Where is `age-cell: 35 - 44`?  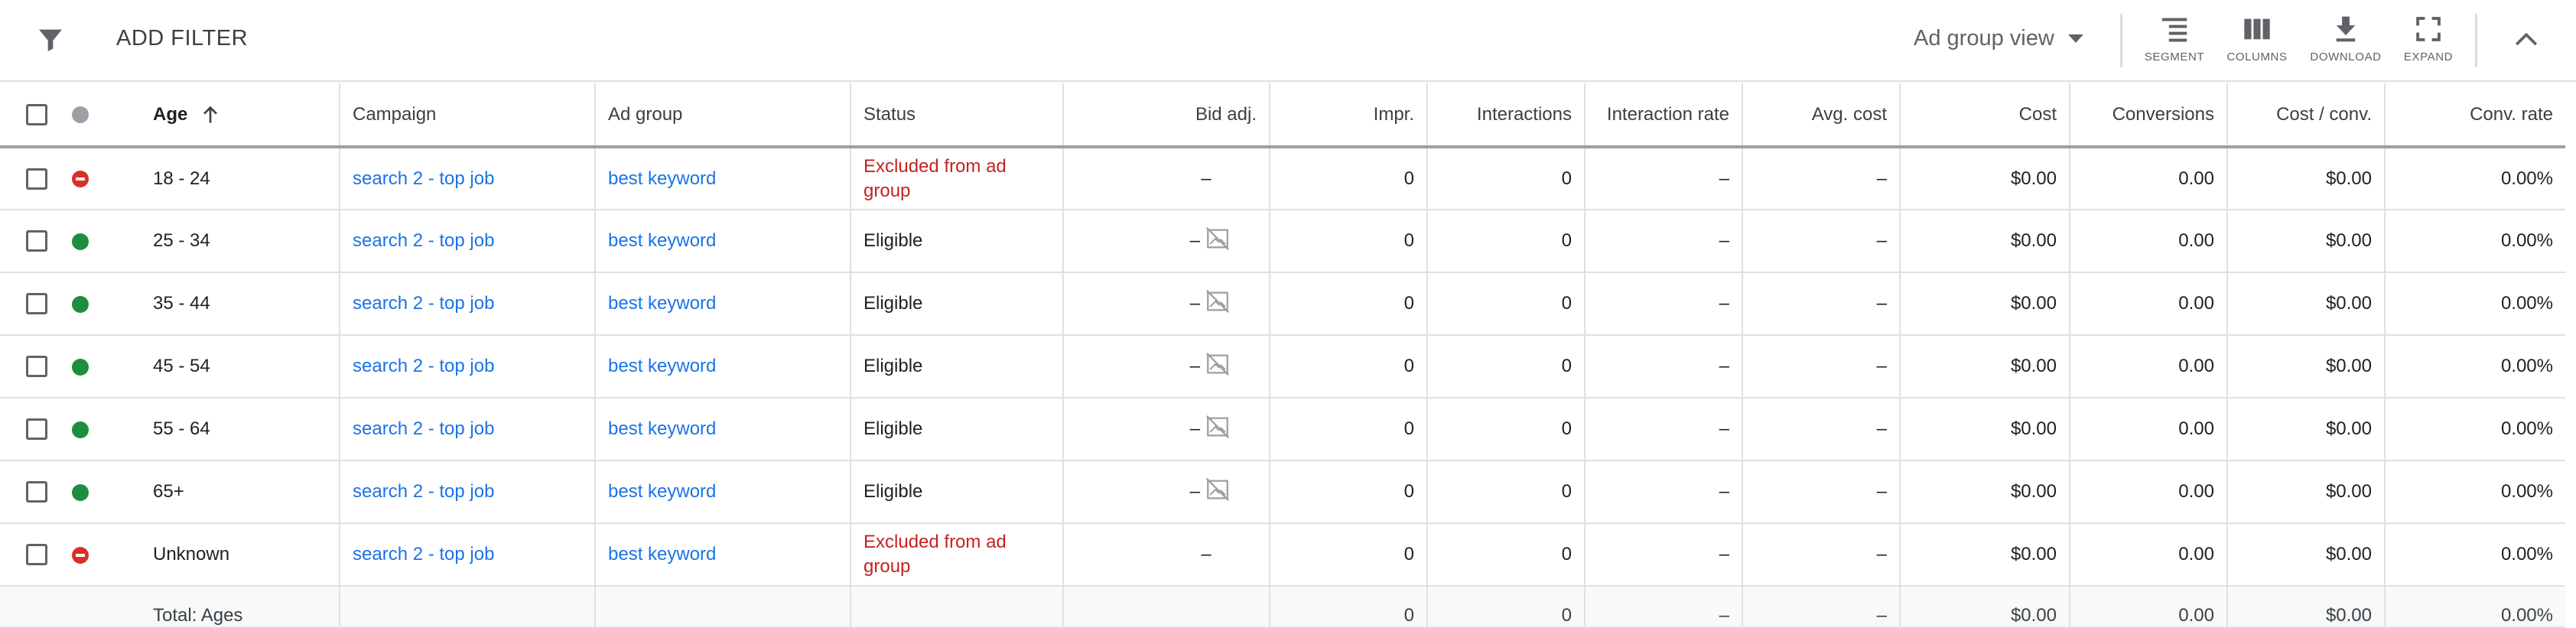
age-cell: 35 - 44 is located at coordinates (242, 304).